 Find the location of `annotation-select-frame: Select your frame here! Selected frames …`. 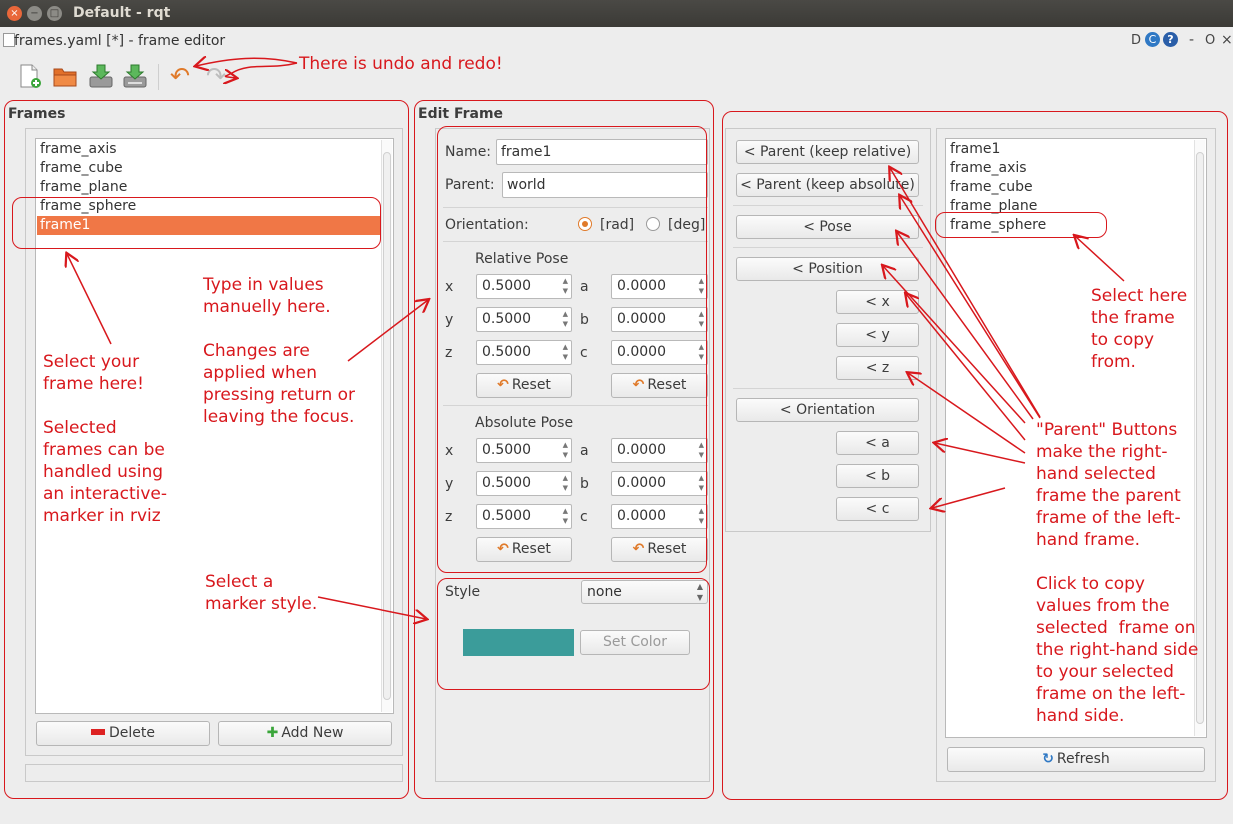

annotation-select-frame: Select your frame here! Selected frames … is located at coordinates (105, 439).